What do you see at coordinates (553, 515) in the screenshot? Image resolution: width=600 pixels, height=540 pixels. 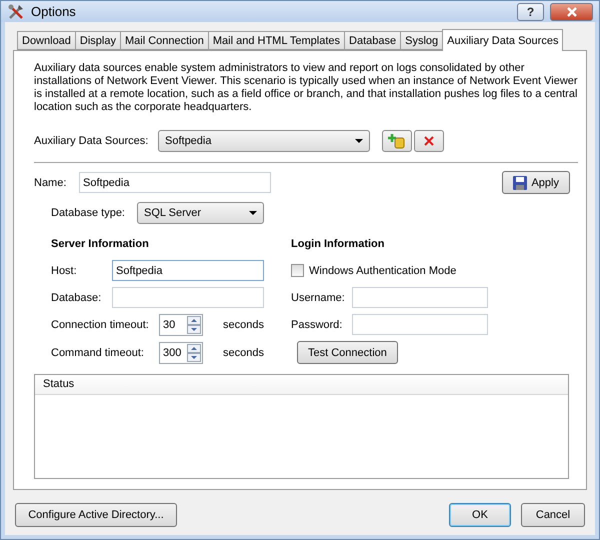 I see `footer-button: Cancel` at bounding box center [553, 515].